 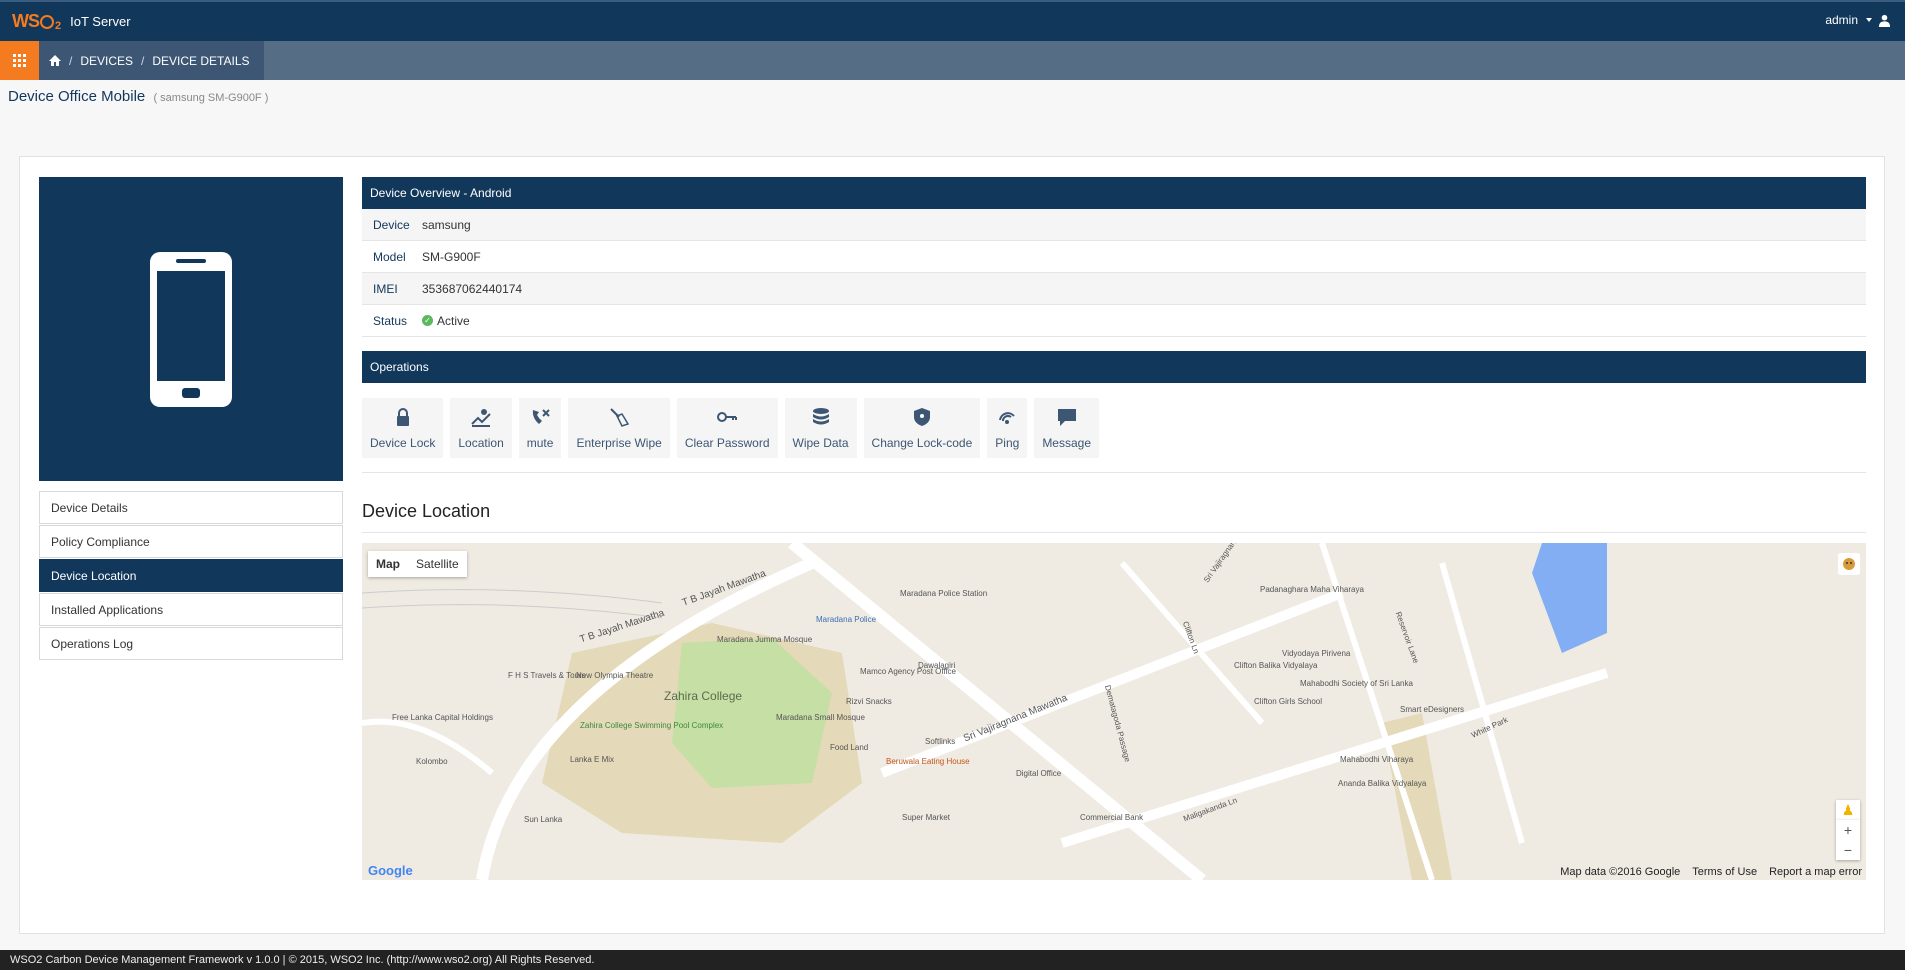 I want to click on map-tab-map: Map, so click(x=388, y=564).